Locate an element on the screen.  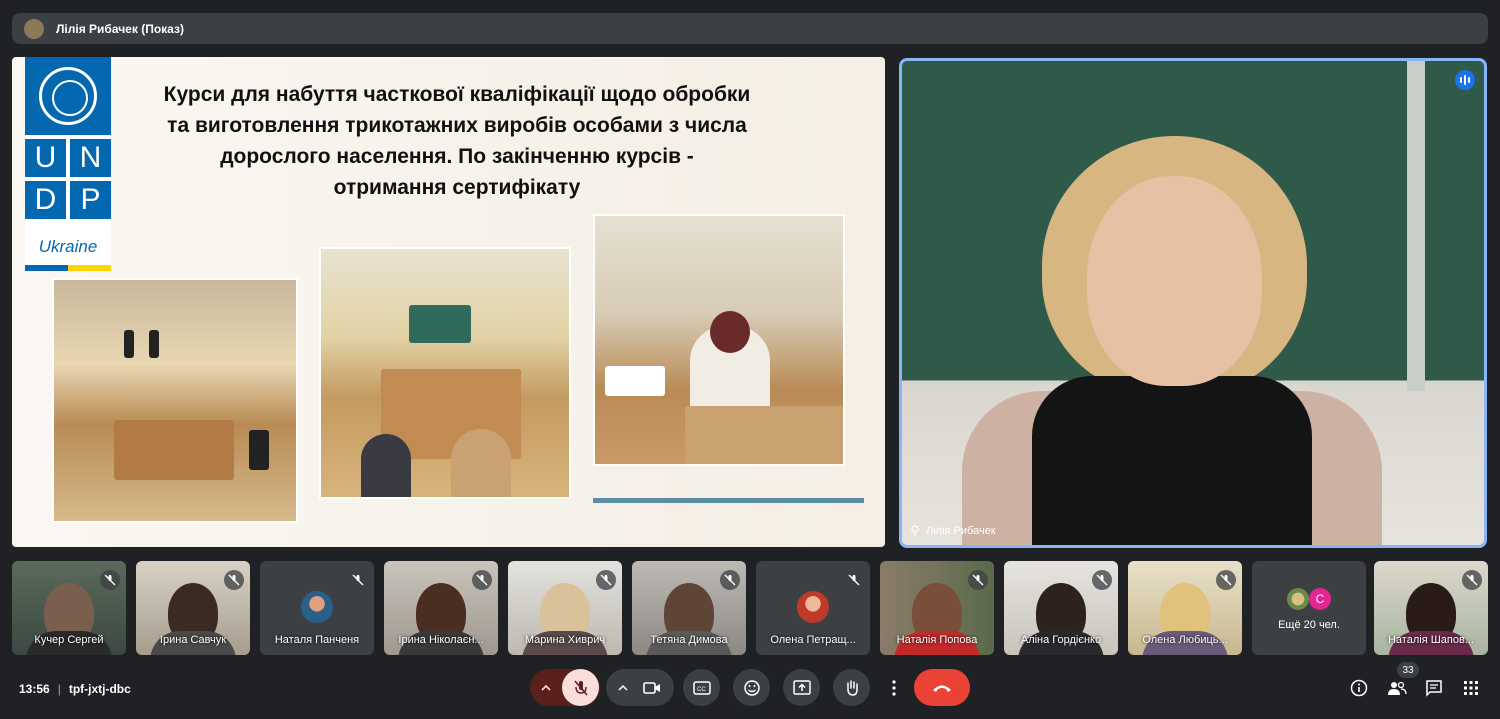
meeting-details-button is located at coordinates (1359, 688).